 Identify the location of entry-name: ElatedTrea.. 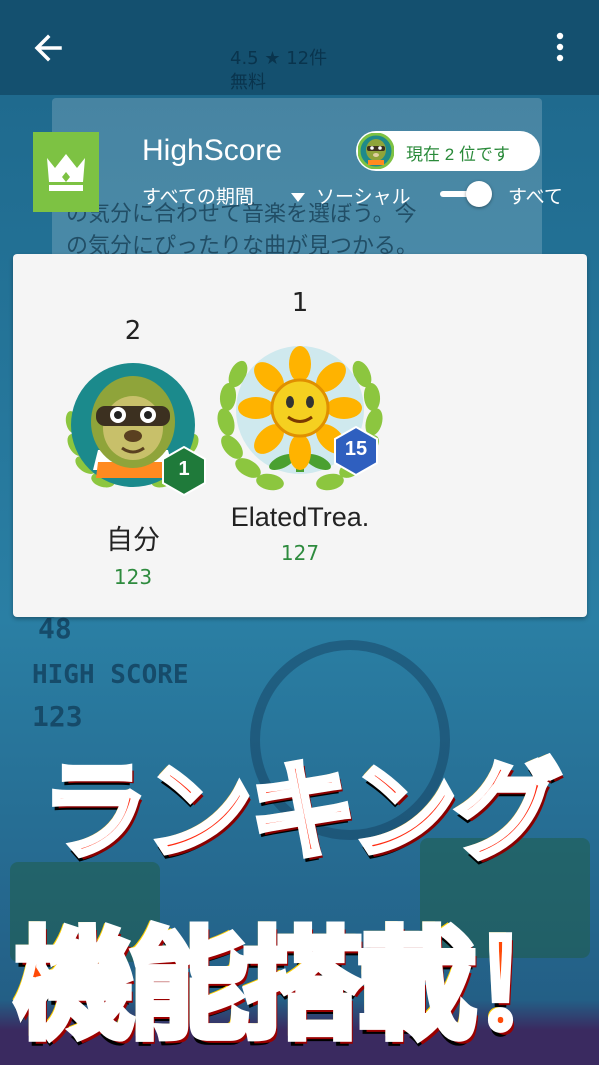
(300, 517).